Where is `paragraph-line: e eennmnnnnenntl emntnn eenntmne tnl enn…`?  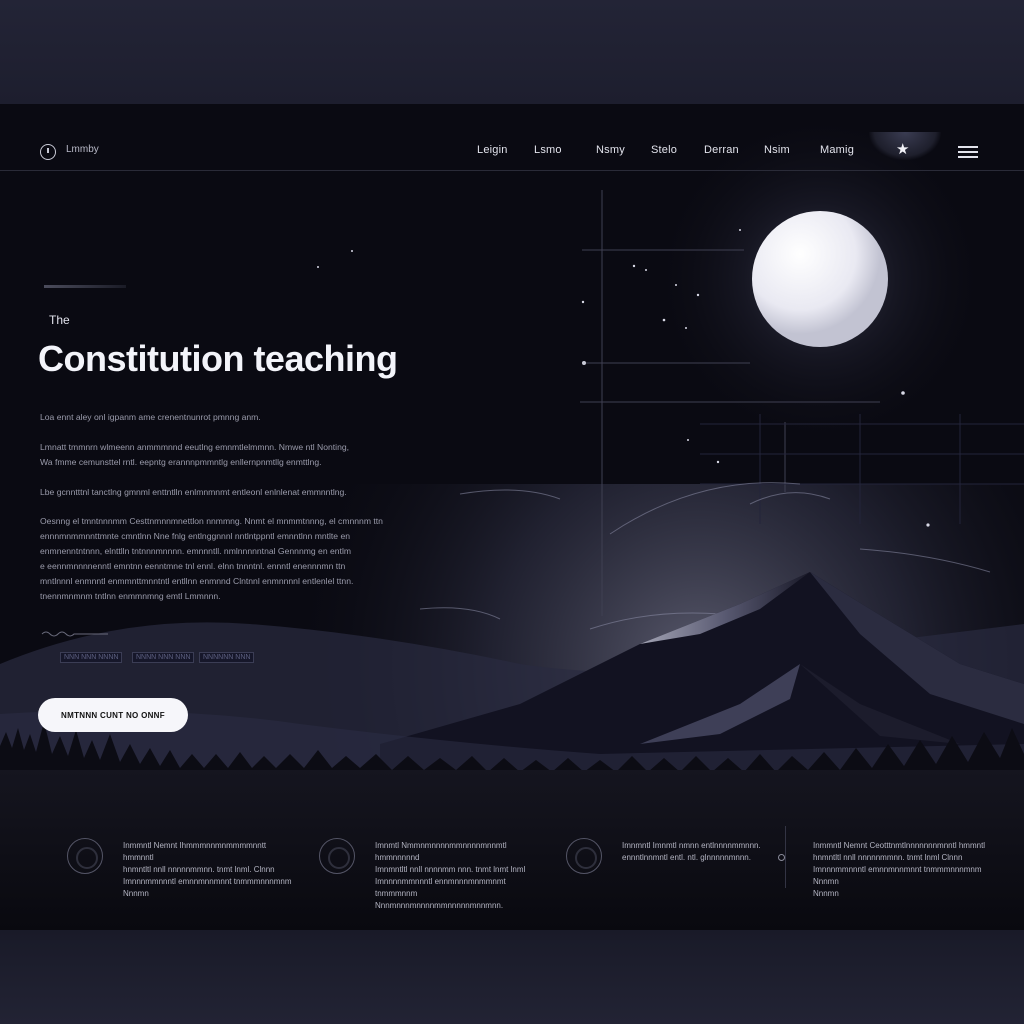
paragraph-line: e eennmnnnnenntl emntnn eenntmne tnl enn… is located at coordinates (193, 566).